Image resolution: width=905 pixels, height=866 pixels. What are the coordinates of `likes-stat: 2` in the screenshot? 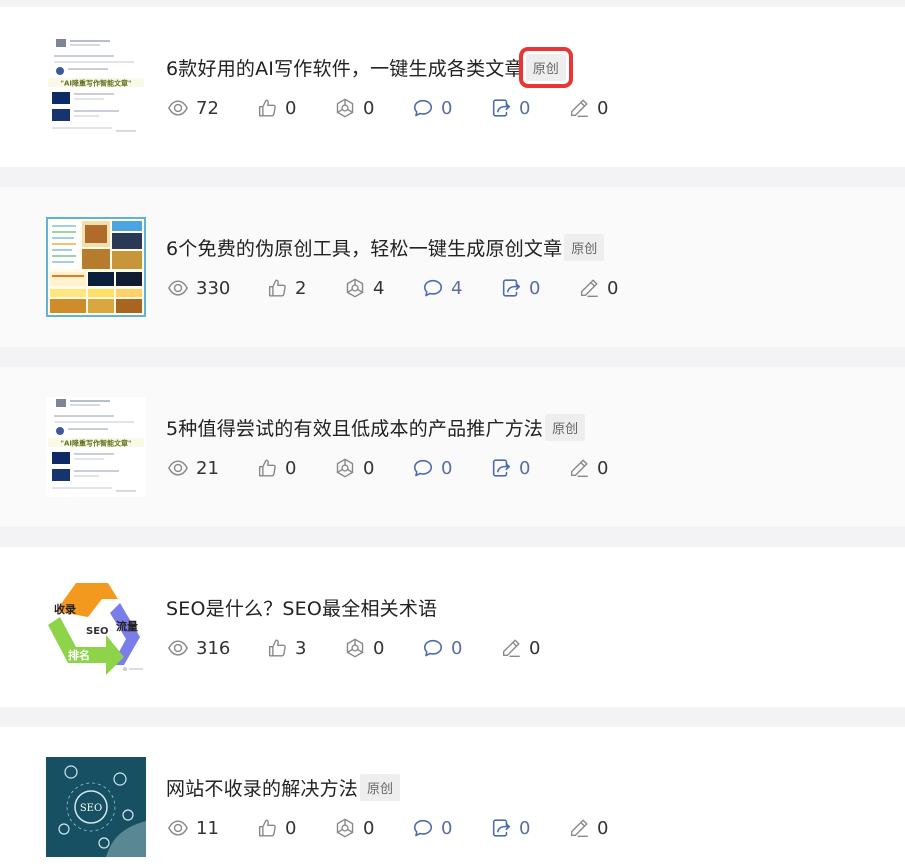 It's located at (286, 288).